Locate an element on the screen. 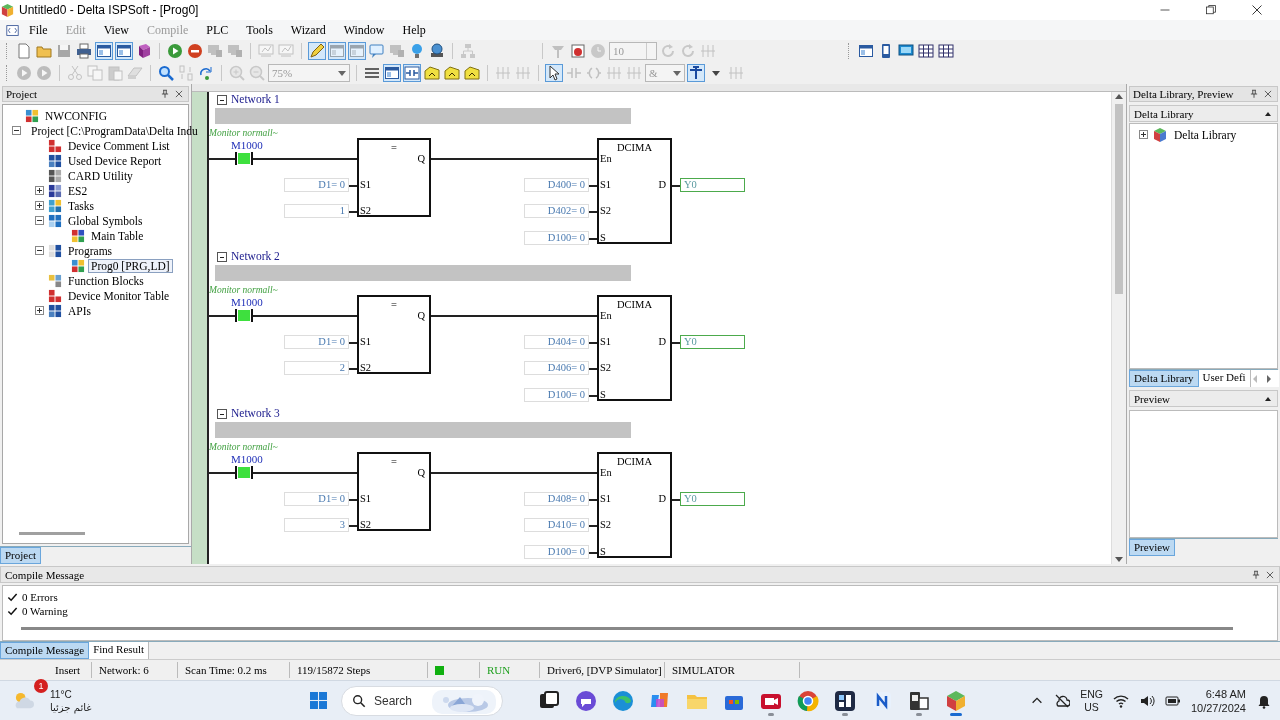 The image size is (1280, 720). tree-item: Main Table is located at coordinates (117, 235).